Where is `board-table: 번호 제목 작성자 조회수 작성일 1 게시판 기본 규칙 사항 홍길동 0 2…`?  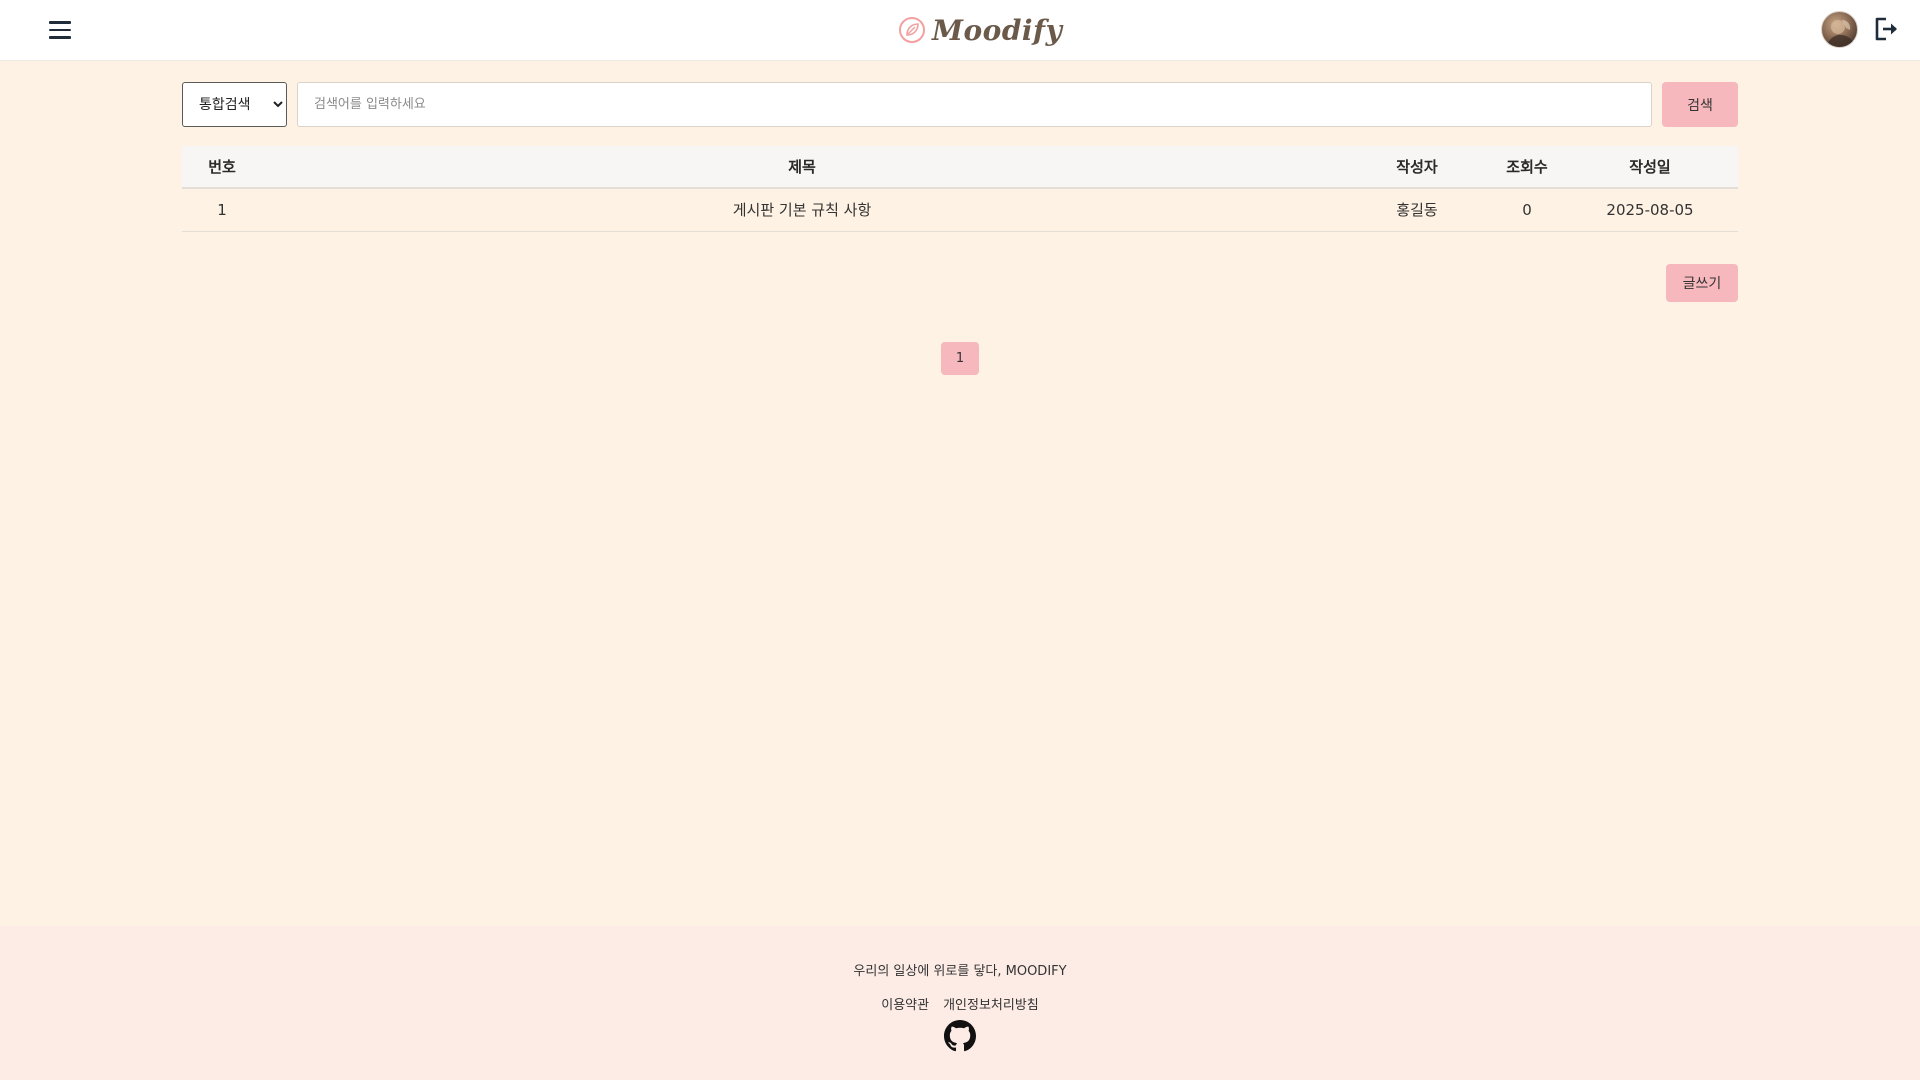
board-table: 번호 제목 작성자 조회수 작성일 1 게시판 기본 규칙 사항 홍길동 0 2… is located at coordinates (960, 189).